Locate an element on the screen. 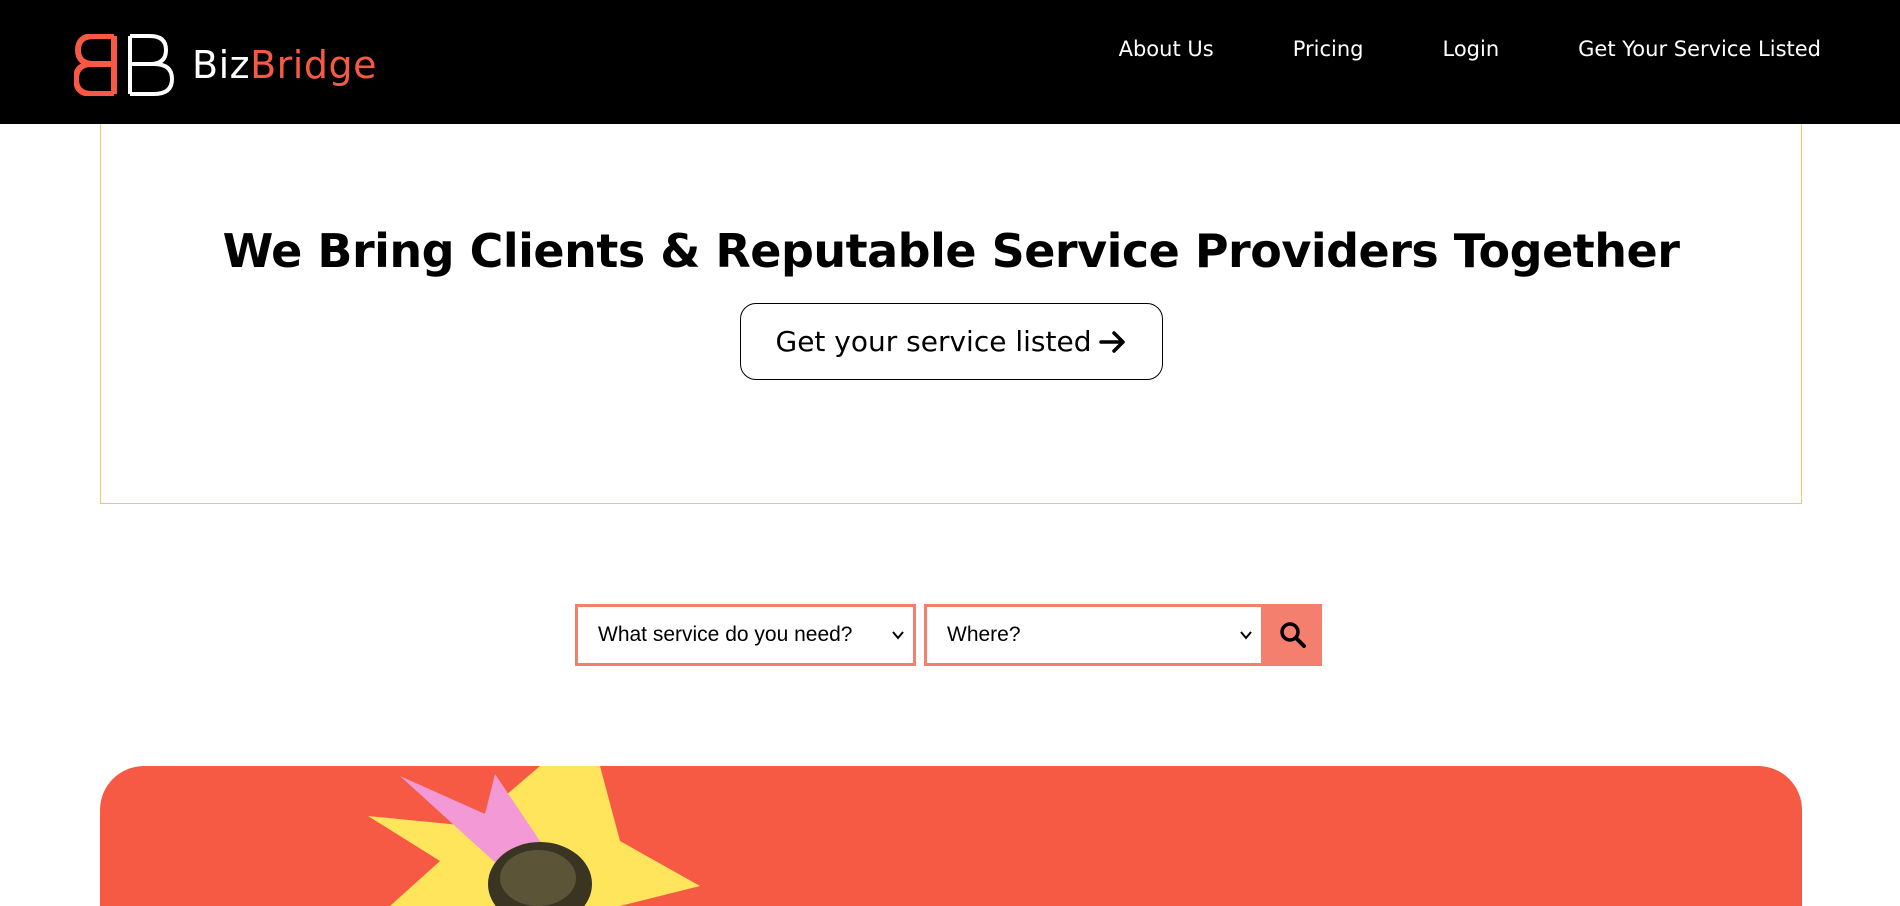 This screenshot has width=1900, height=906. search-bar: What service do you need? Where? is located at coordinates (948, 635).